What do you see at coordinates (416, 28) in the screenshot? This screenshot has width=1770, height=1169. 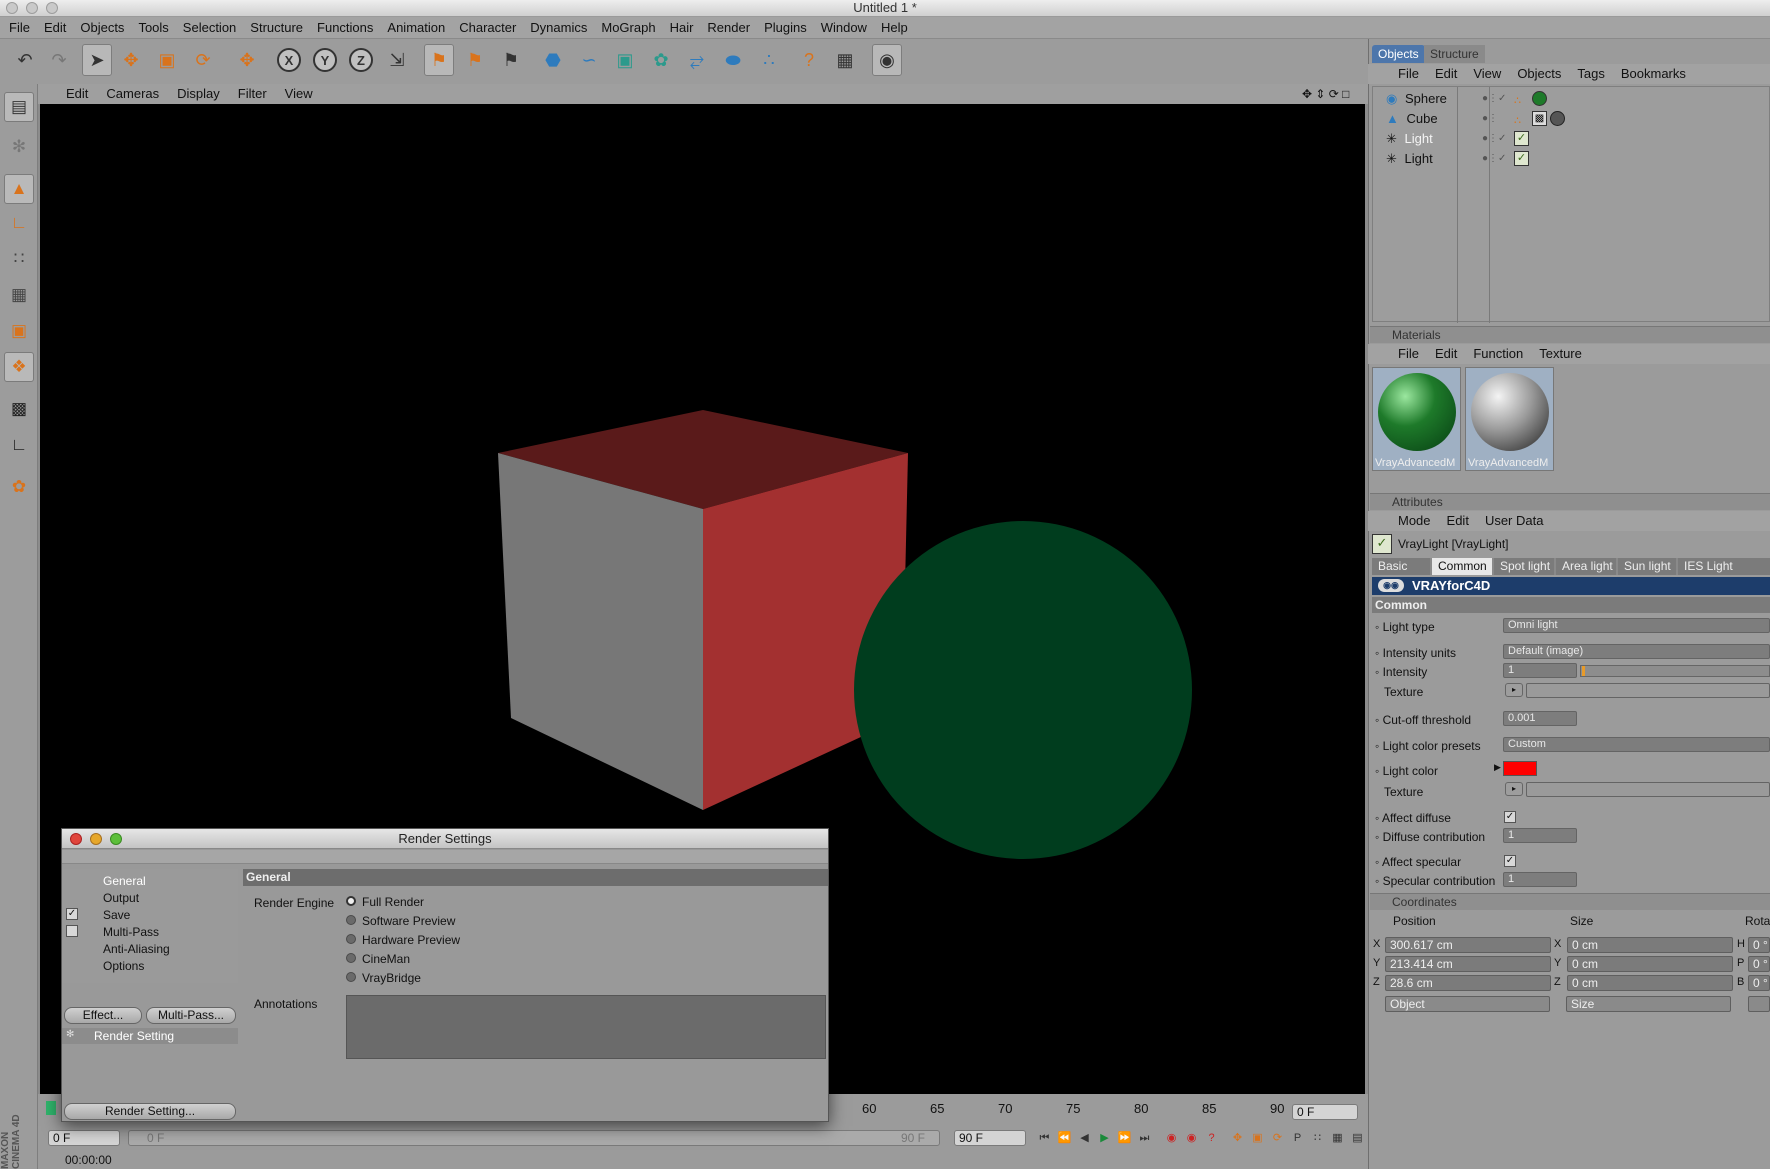 I see `menu-animation: Animation` at bounding box center [416, 28].